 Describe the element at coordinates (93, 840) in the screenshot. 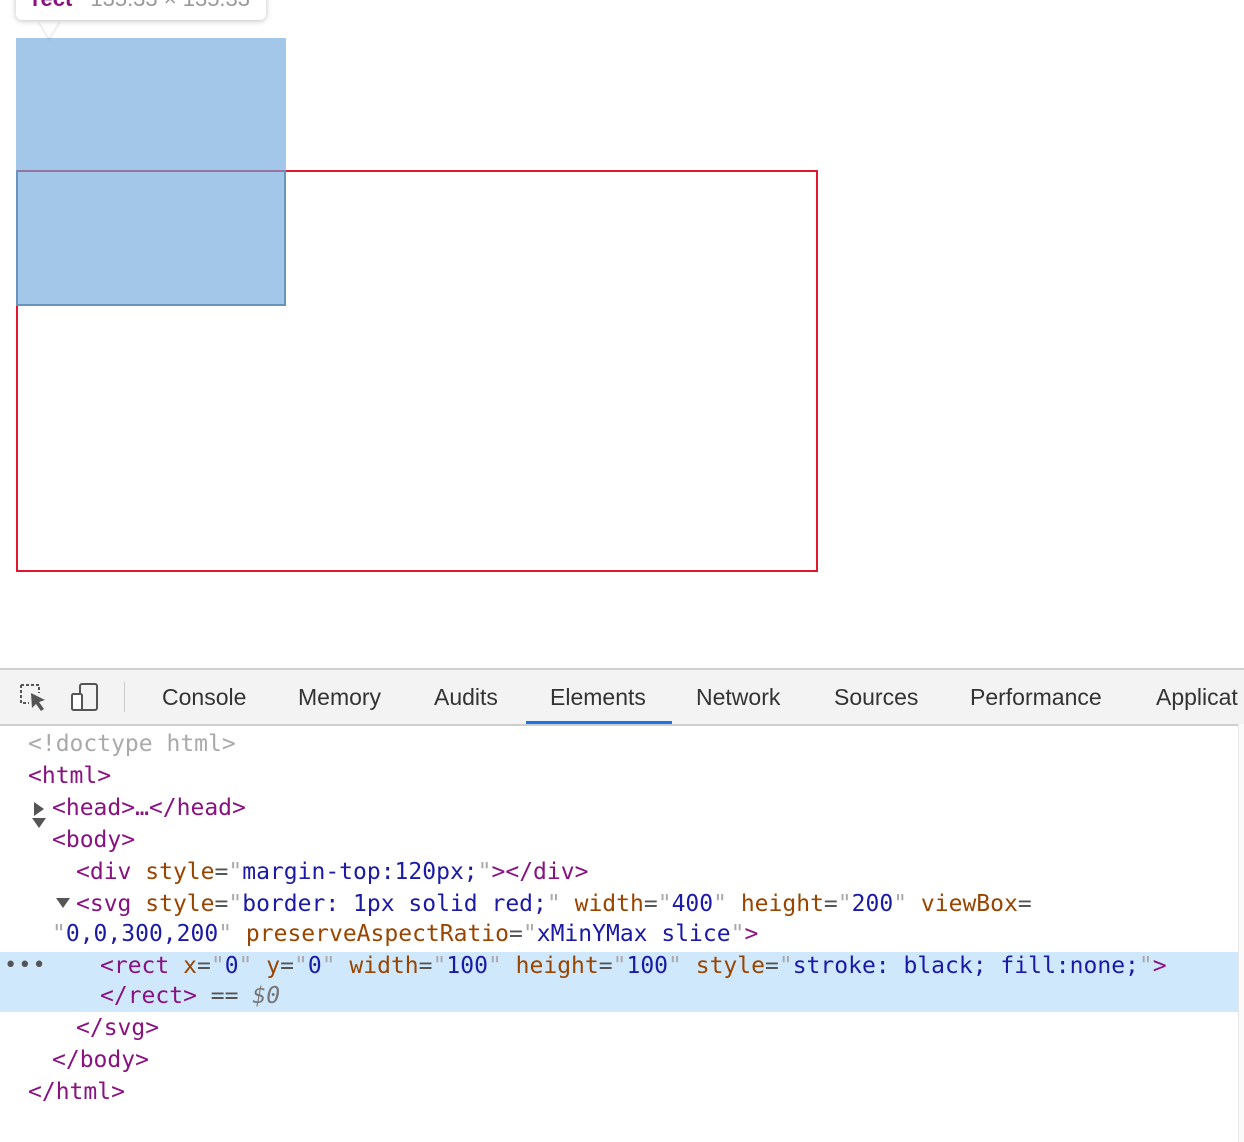

I see `dom-body-open: <body>` at that location.